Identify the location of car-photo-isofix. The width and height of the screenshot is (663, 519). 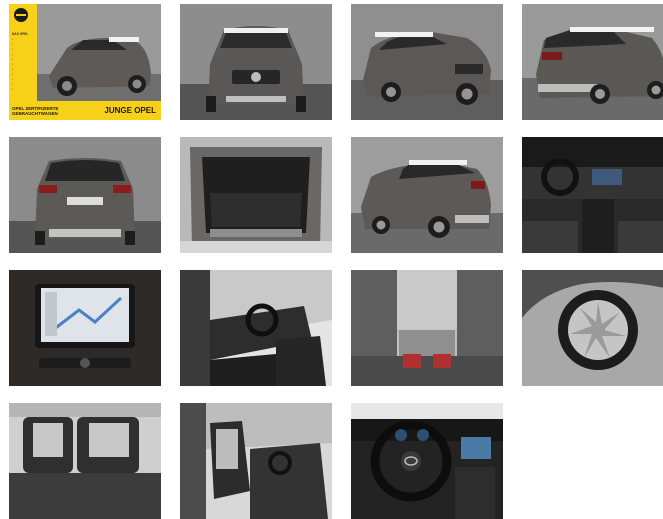
(427, 328).